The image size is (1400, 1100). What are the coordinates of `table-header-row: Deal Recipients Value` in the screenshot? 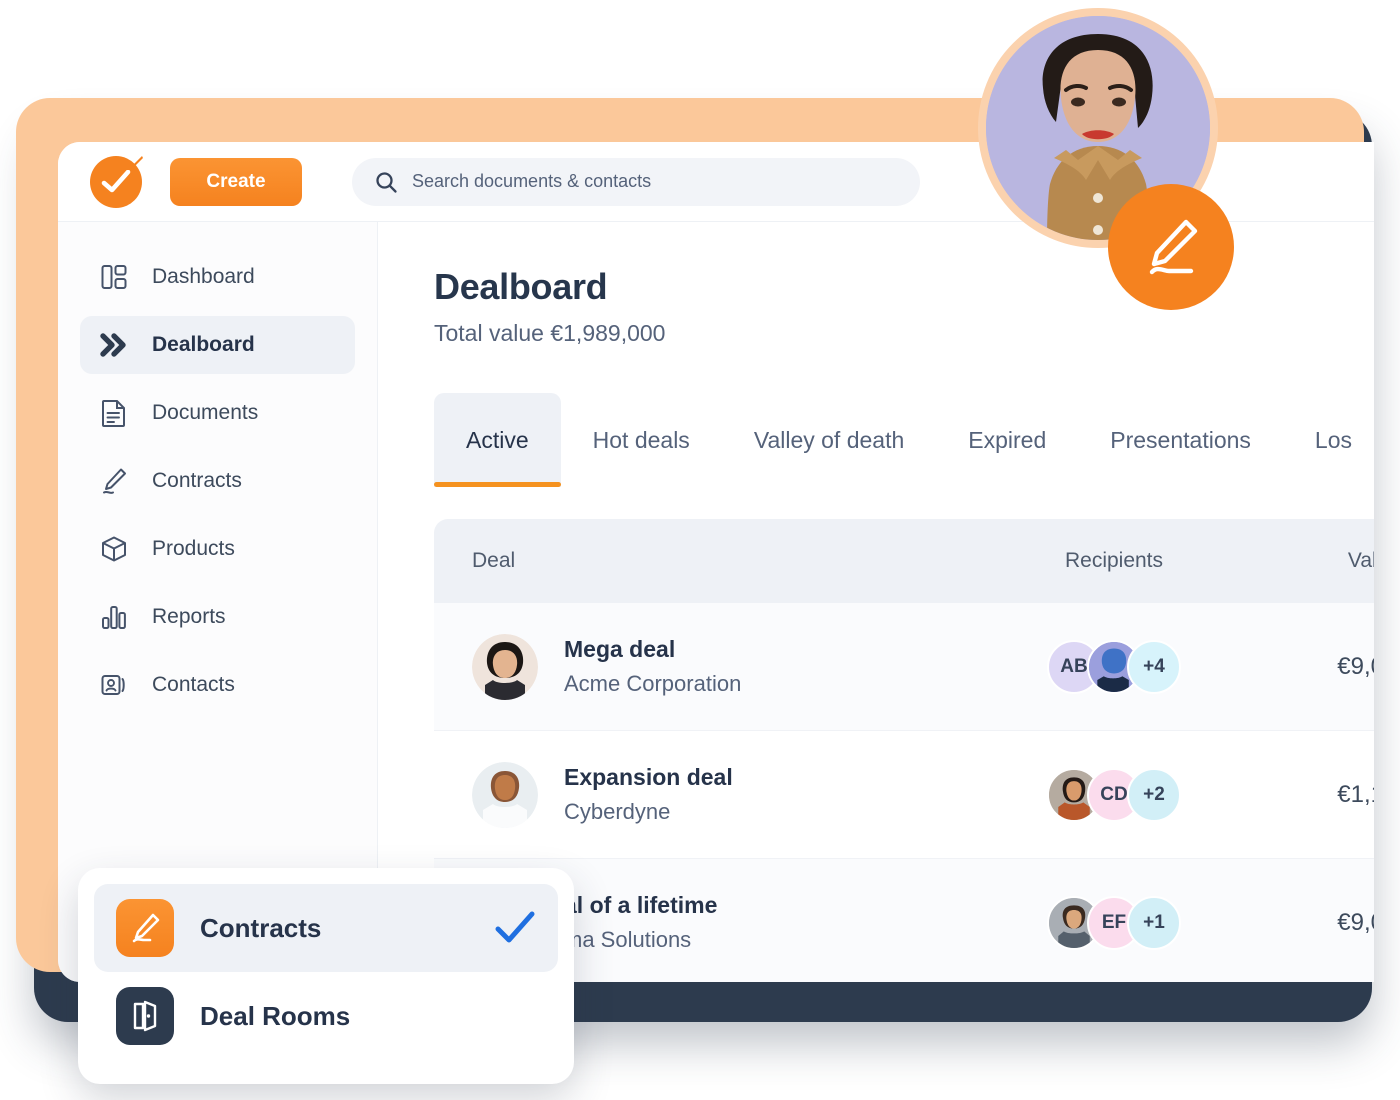 It's located at (904, 561).